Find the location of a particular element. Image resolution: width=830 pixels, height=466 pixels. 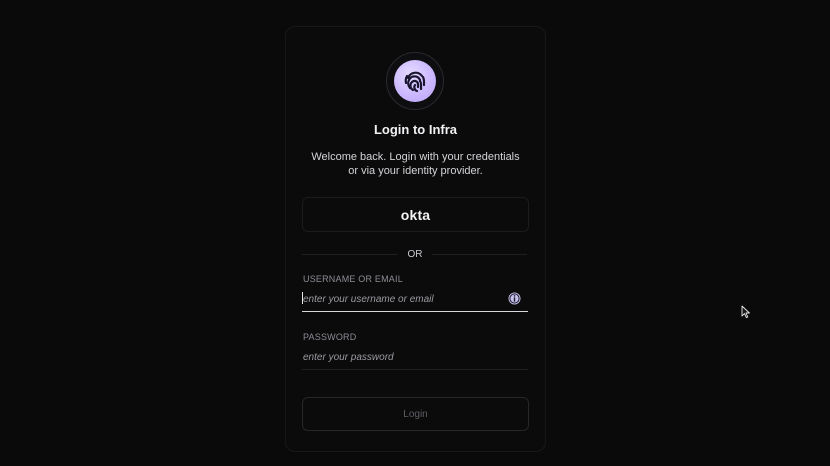

app-logo is located at coordinates (415, 81).